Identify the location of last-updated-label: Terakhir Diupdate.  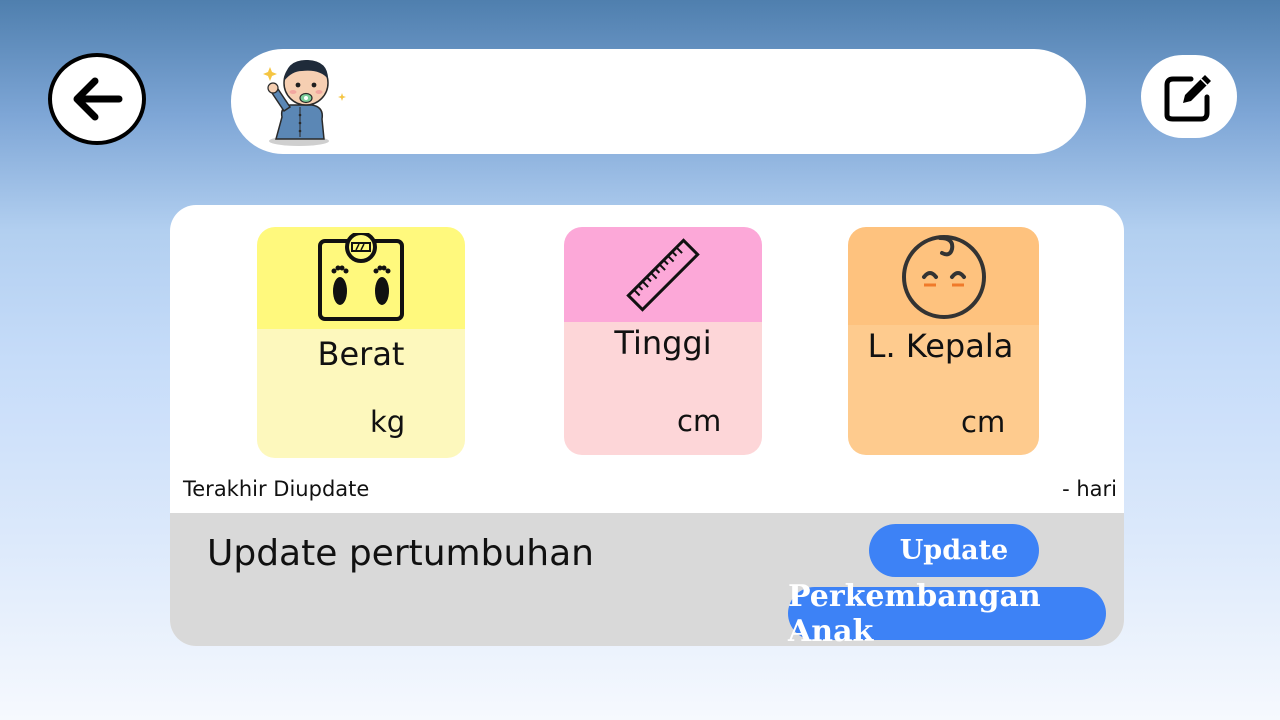
(276, 489).